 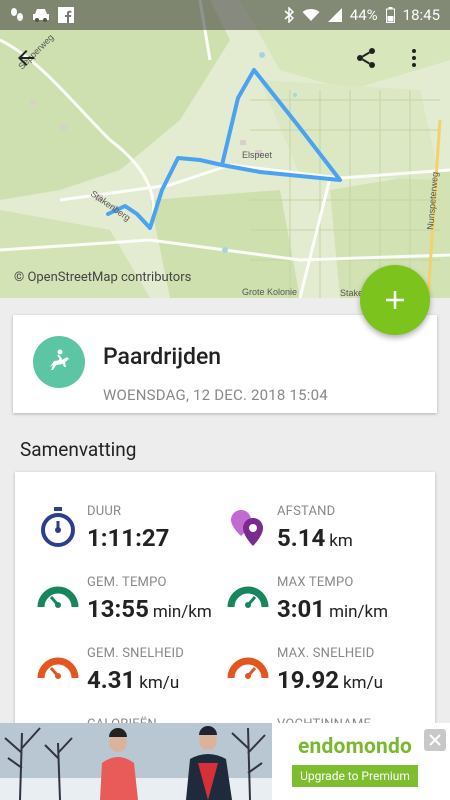 What do you see at coordinates (104, 511) in the screenshot?
I see `stat-label: DUUR` at bounding box center [104, 511].